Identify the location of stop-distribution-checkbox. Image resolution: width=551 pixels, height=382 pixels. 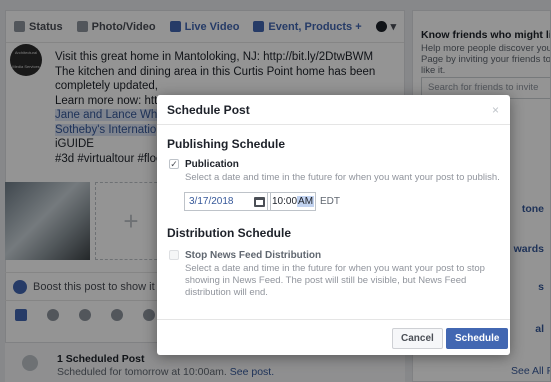
(174, 255).